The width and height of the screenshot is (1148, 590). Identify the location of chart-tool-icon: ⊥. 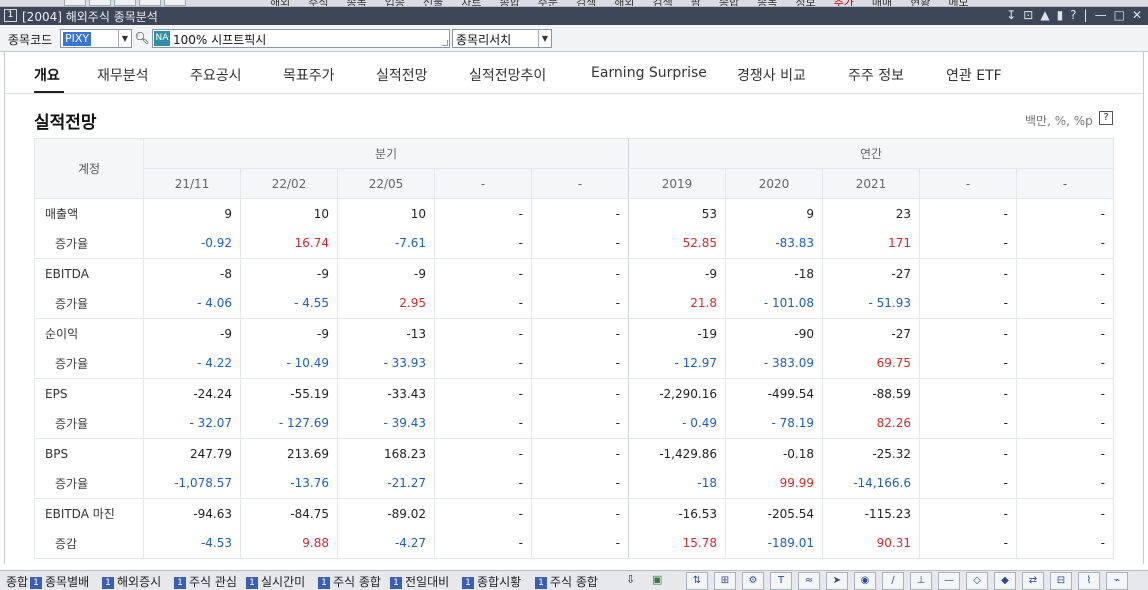
(921, 581).